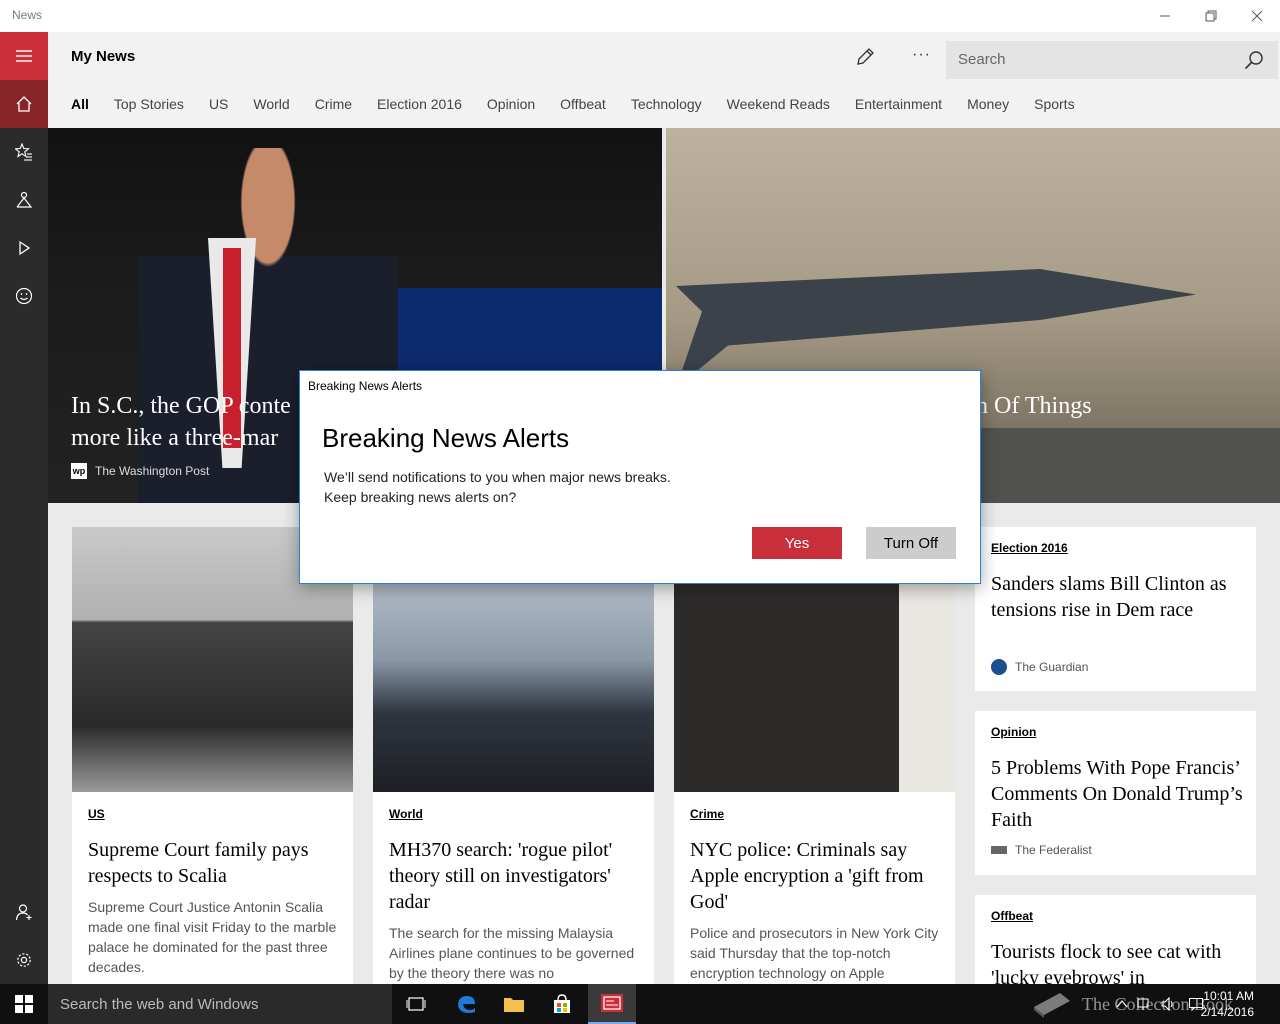 The width and height of the screenshot is (1280, 1024). I want to click on news-app-icon, so click(612, 1003).